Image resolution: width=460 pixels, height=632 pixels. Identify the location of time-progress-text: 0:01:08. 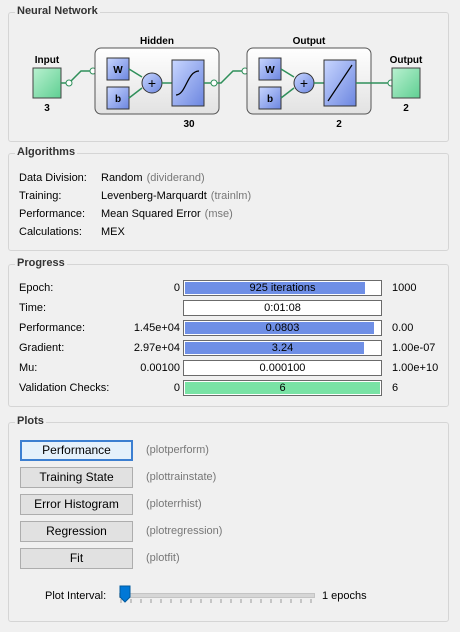
(282, 308).